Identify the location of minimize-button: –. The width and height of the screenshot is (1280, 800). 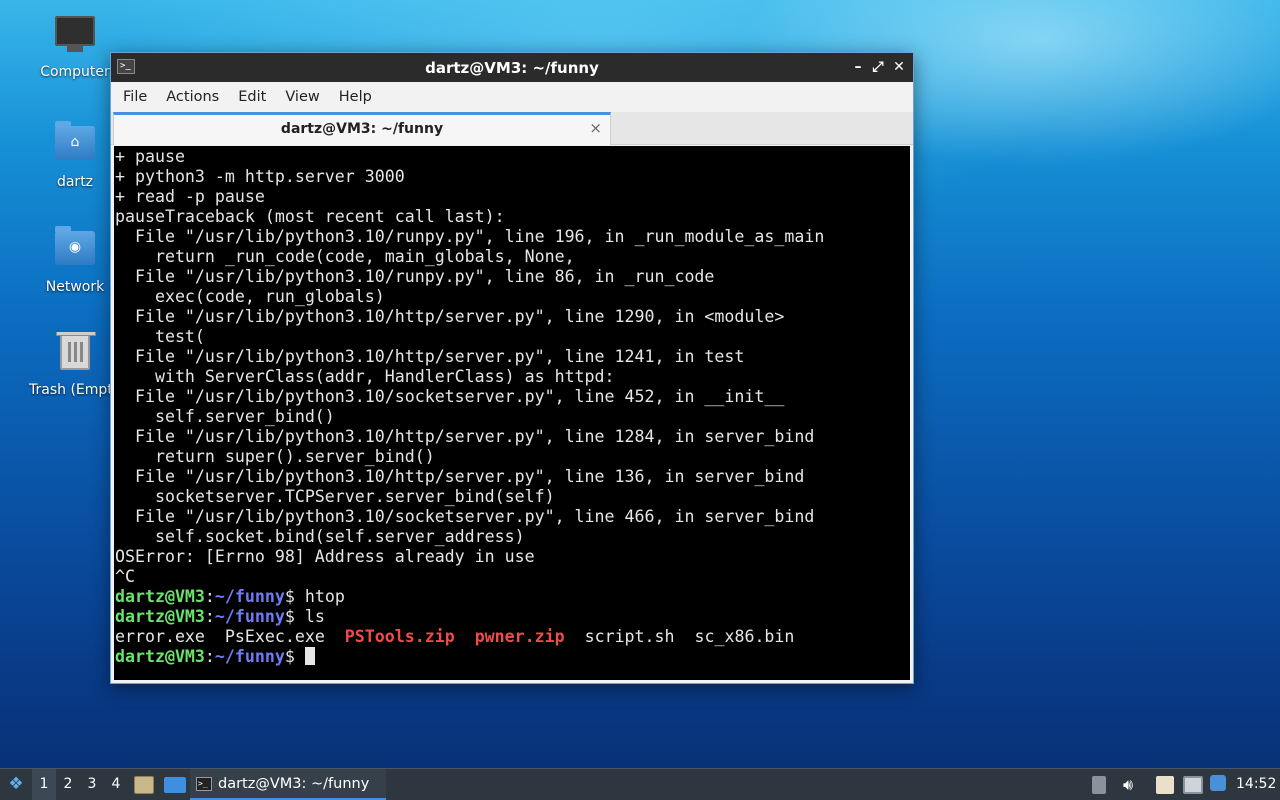
(858, 67).